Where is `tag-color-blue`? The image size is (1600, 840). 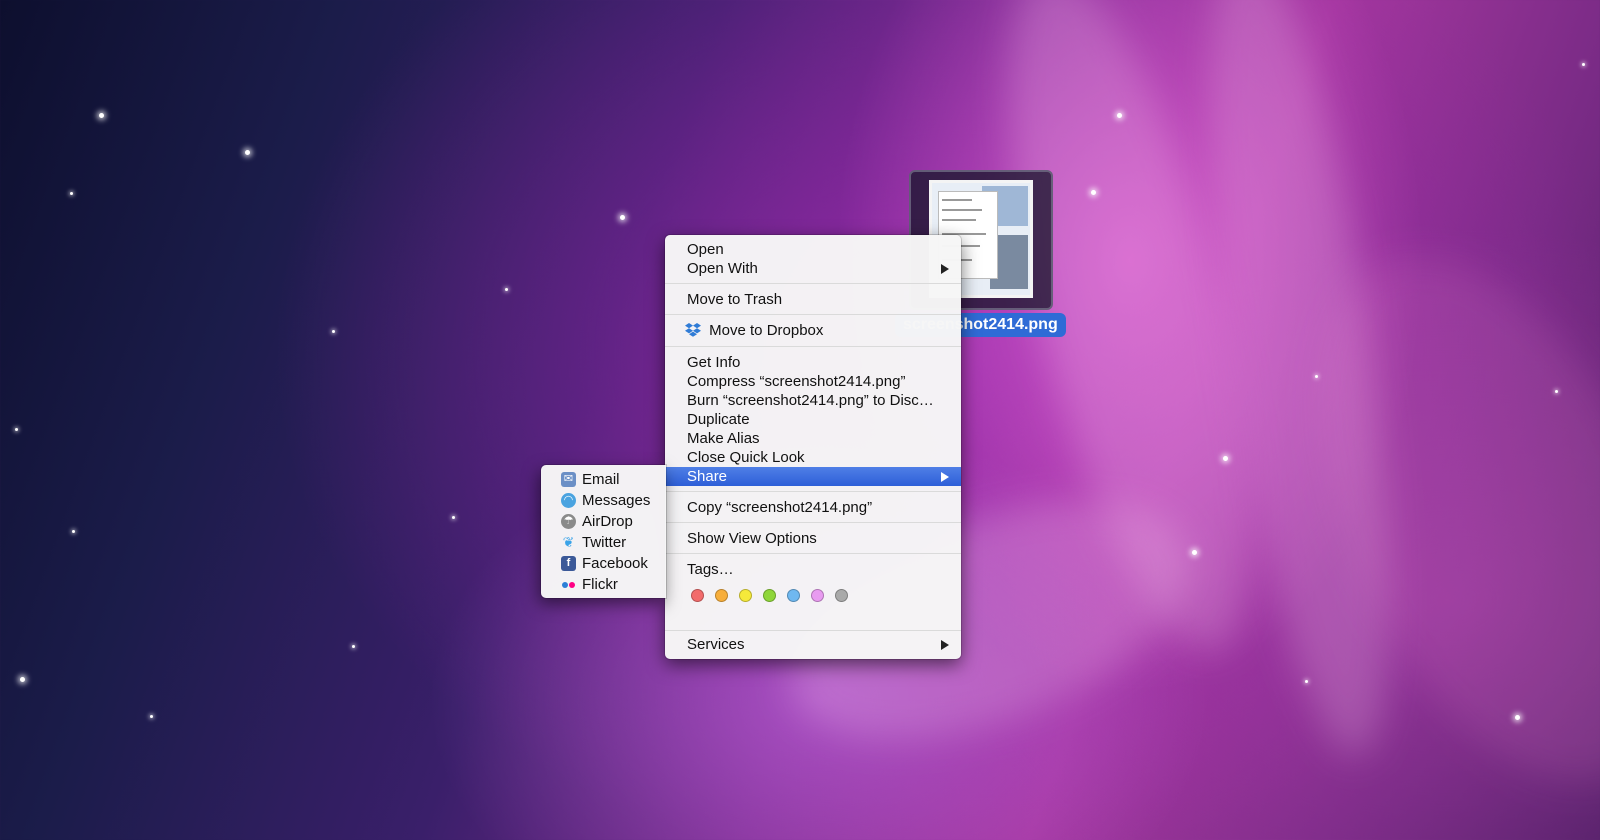
tag-color-blue is located at coordinates (793, 595).